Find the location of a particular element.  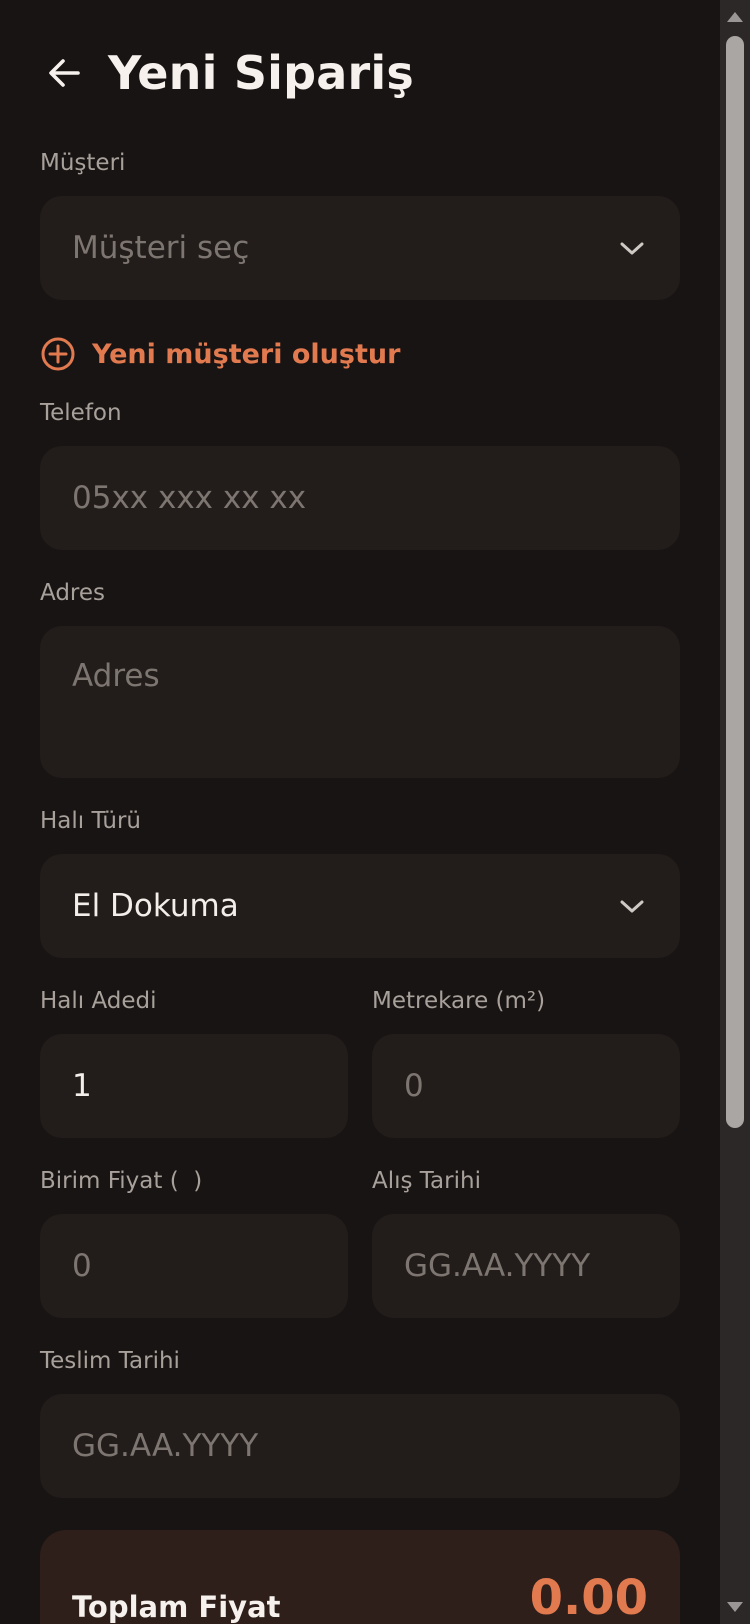

carpet-count-value: 1 is located at coordinates (82, 1086).